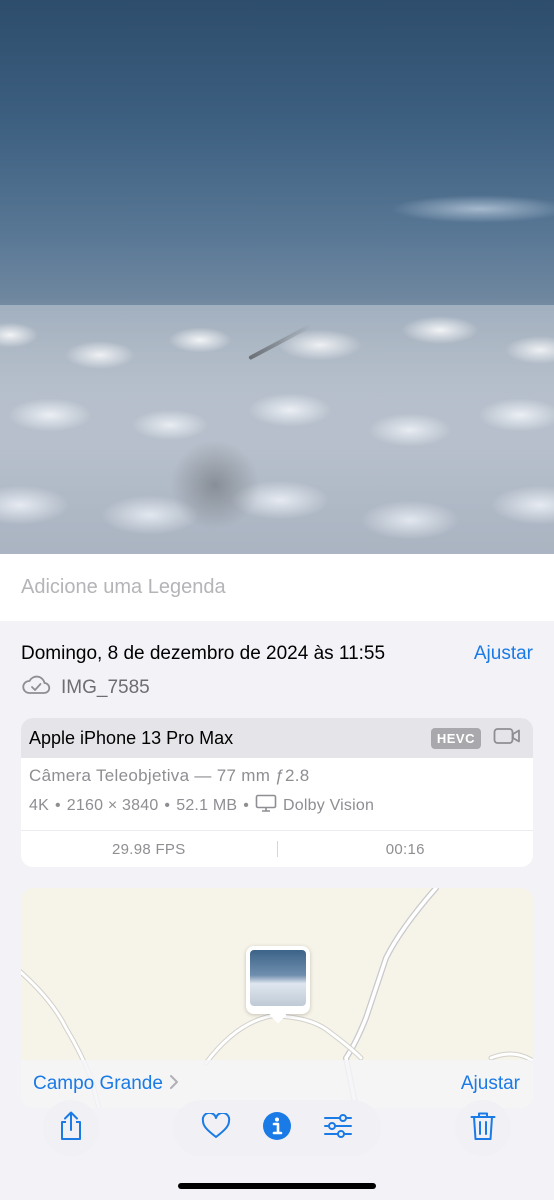 This screenshot has height=1200, width=554. Describe the element at coordinates (39, 805) in the screenshot. I see `resolution-label: 4K` at that location.